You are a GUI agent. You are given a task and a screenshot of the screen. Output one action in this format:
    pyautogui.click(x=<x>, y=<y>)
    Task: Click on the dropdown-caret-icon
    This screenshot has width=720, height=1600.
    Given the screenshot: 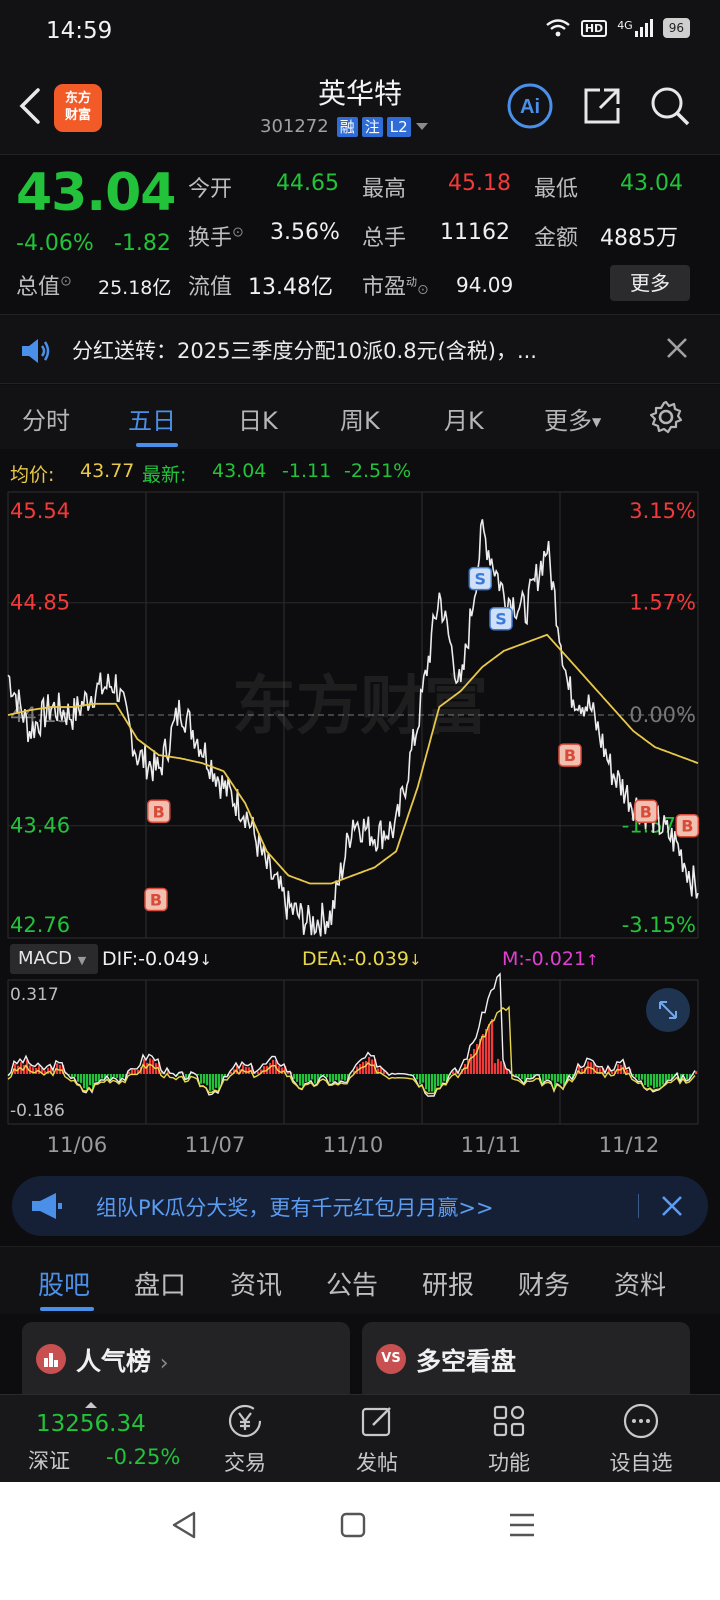 What is the action you would take?
    pyautogui.click(x=422, y=127)
    